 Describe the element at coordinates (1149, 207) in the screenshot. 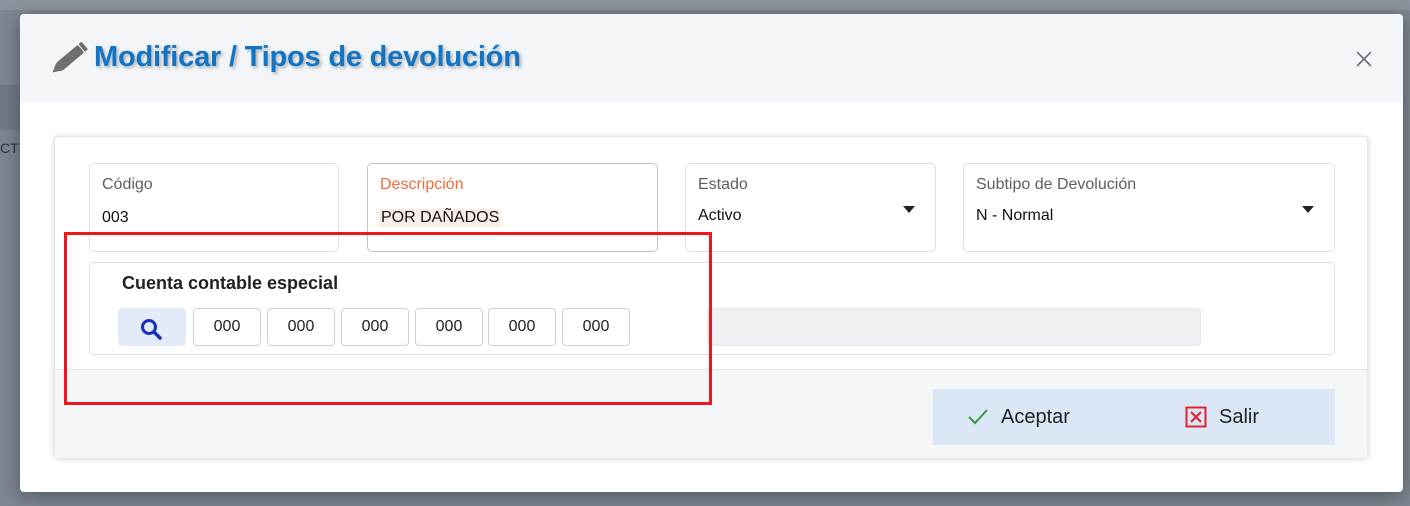

I see `subtipo-select: Subtipo de Devolución N - Normal` at that location.